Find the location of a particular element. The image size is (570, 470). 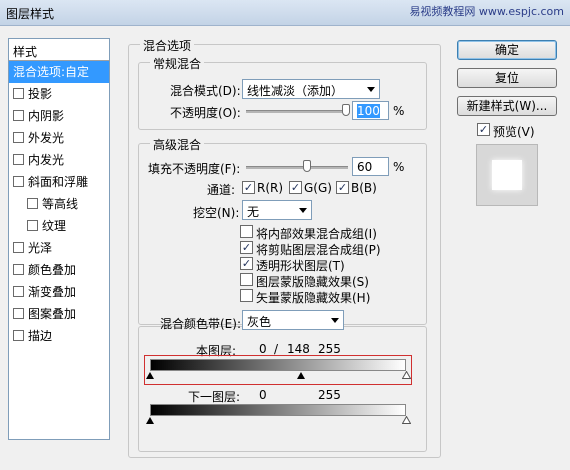

under-layer-label: 下一图层: is located at coordinates (214, 397).